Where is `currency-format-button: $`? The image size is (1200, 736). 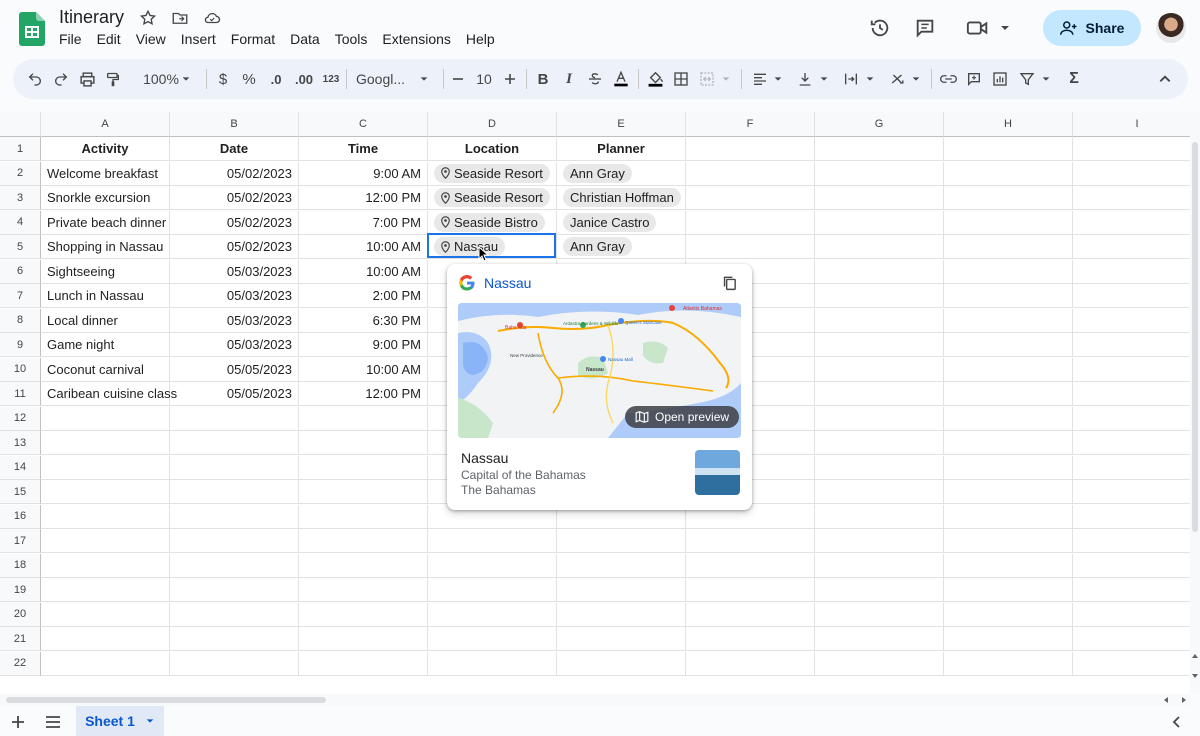 currency-format-button: $ is located at coordinates (223, 79).